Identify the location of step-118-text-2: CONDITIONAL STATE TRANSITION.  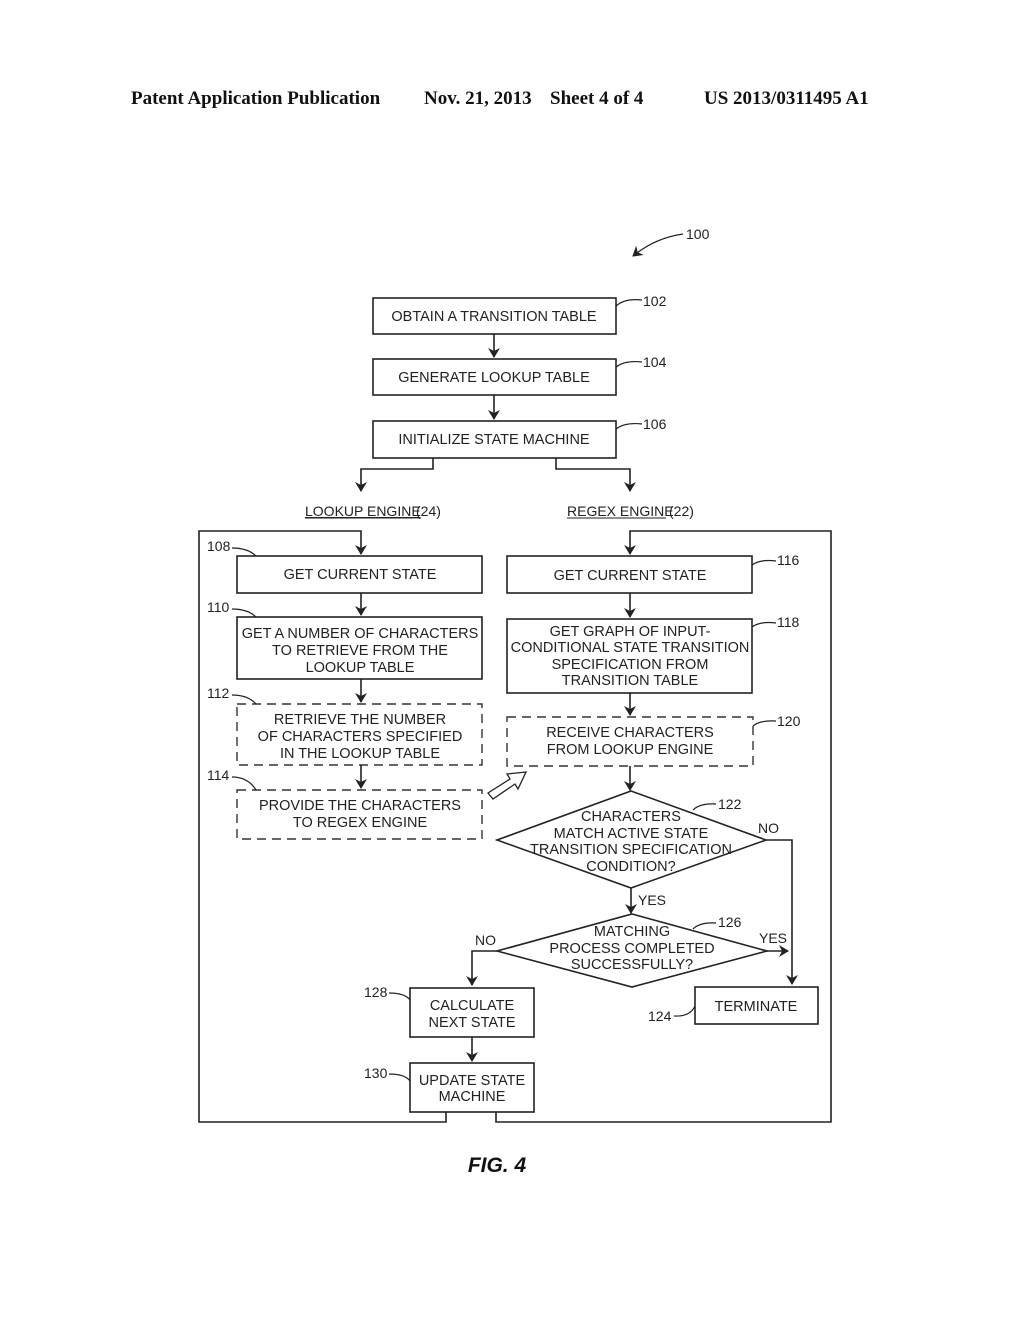
(630, 648).